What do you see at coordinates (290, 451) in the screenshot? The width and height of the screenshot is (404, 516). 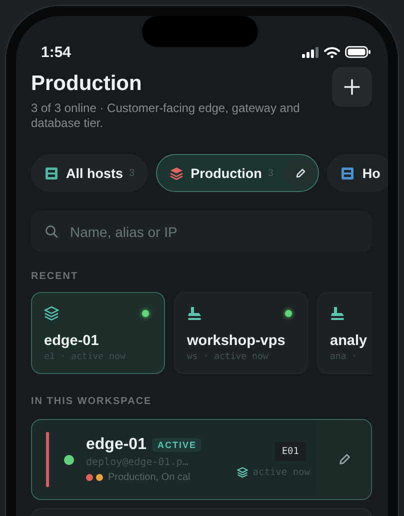 I see `host-code: E01` at bounding box center [290, 451].